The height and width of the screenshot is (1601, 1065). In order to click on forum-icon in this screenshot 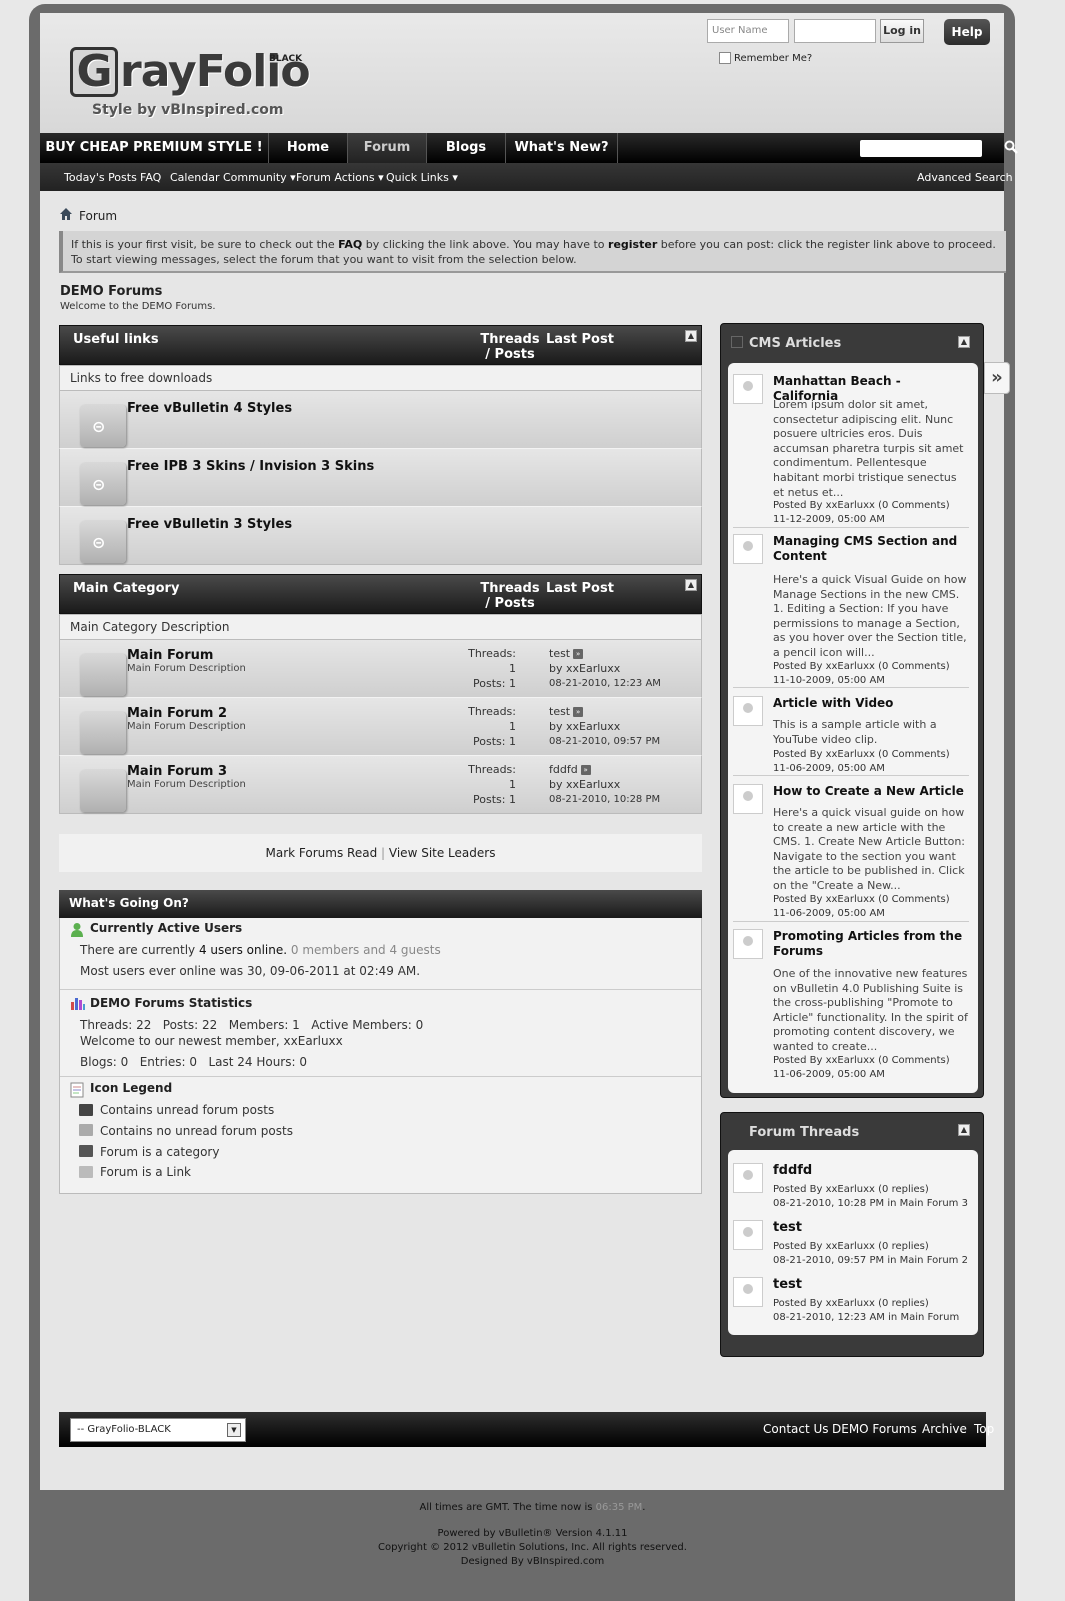, I will do `click(103, 791)`.